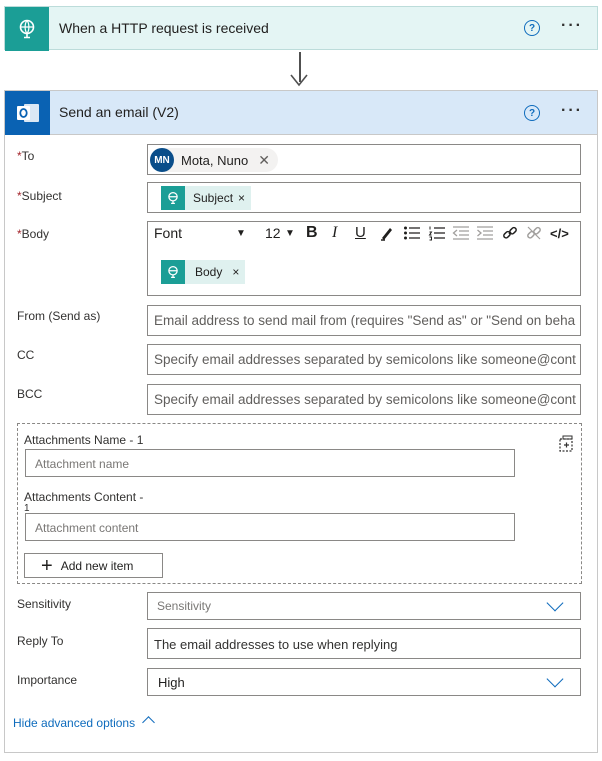 The height and width of the screenshot is (761, 602). Describe the element at coordinates (84, 440) in the screenshot. I see `attachment-name-label: Attachments Name - 1` at that location.